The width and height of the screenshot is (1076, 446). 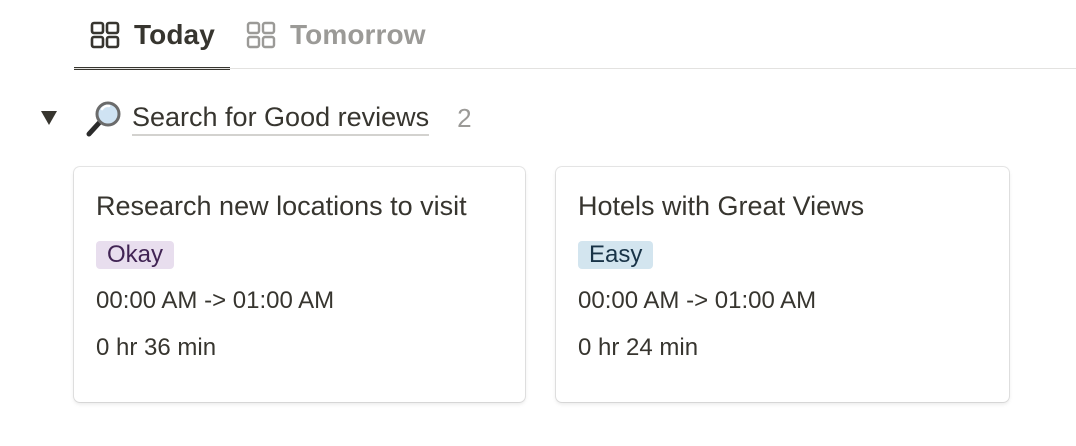 What do you see at coordinates (575, 68) in the screenshot?
I see `tabs-divider` at bounding box center [575, 68].